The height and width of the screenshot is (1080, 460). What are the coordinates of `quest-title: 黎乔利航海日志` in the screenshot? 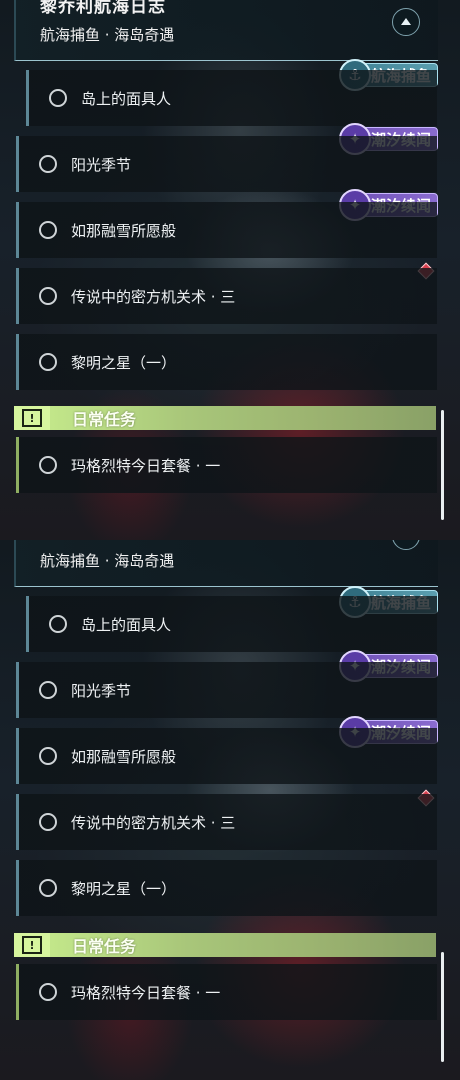 It's located at (103, 8).